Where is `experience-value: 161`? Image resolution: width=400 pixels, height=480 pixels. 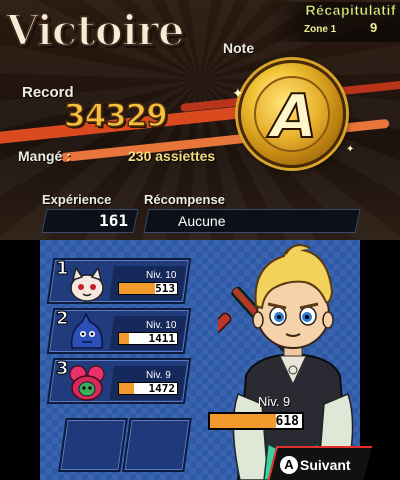 experience-value: 161 is located at coordinates (113, 220).